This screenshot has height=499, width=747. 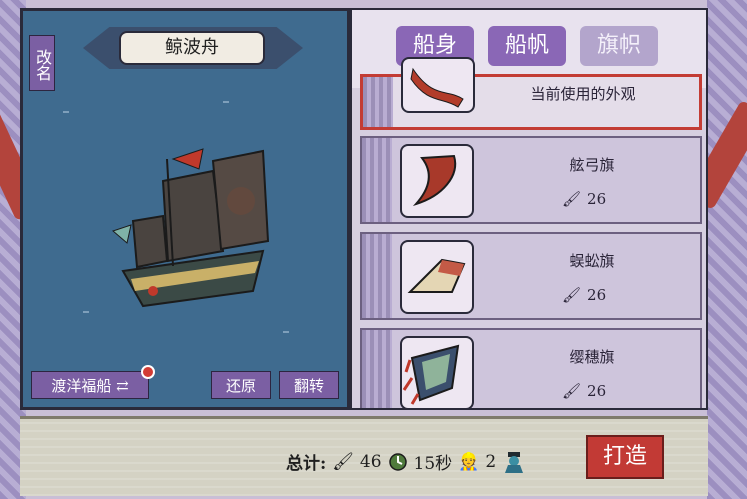 What do you see at coordinates (193, 231) in the screenshot?
I see `ship-model` at bounding box center [193, 231].